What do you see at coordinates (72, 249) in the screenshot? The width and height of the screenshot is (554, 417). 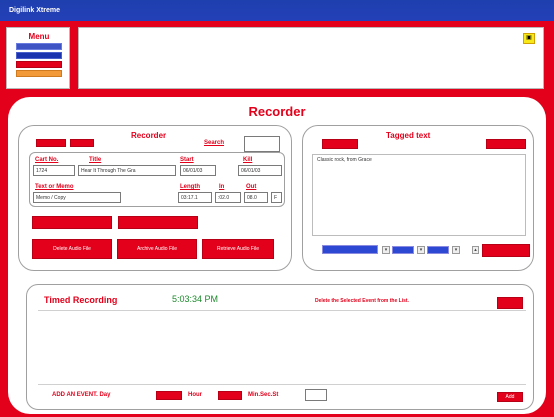 I see `delete-audio-button: Delete Audio File` at bounding box center [72, 249].